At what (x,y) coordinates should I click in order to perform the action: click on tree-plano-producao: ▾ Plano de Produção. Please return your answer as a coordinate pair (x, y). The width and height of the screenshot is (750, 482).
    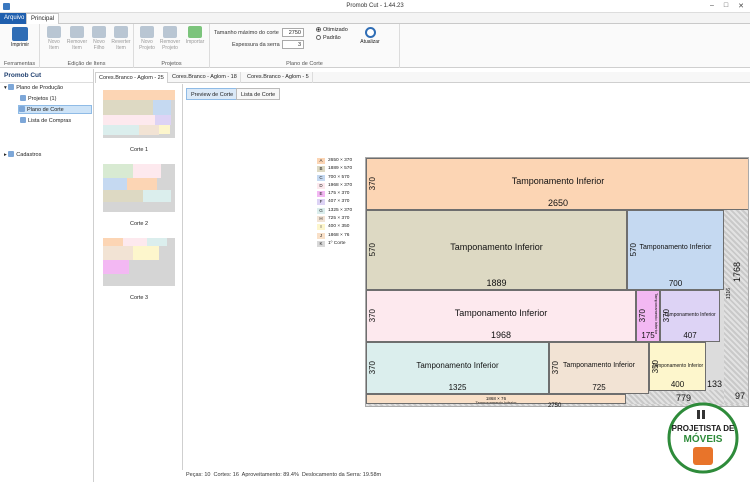
    Looking at the image, I should click on (33, 87).